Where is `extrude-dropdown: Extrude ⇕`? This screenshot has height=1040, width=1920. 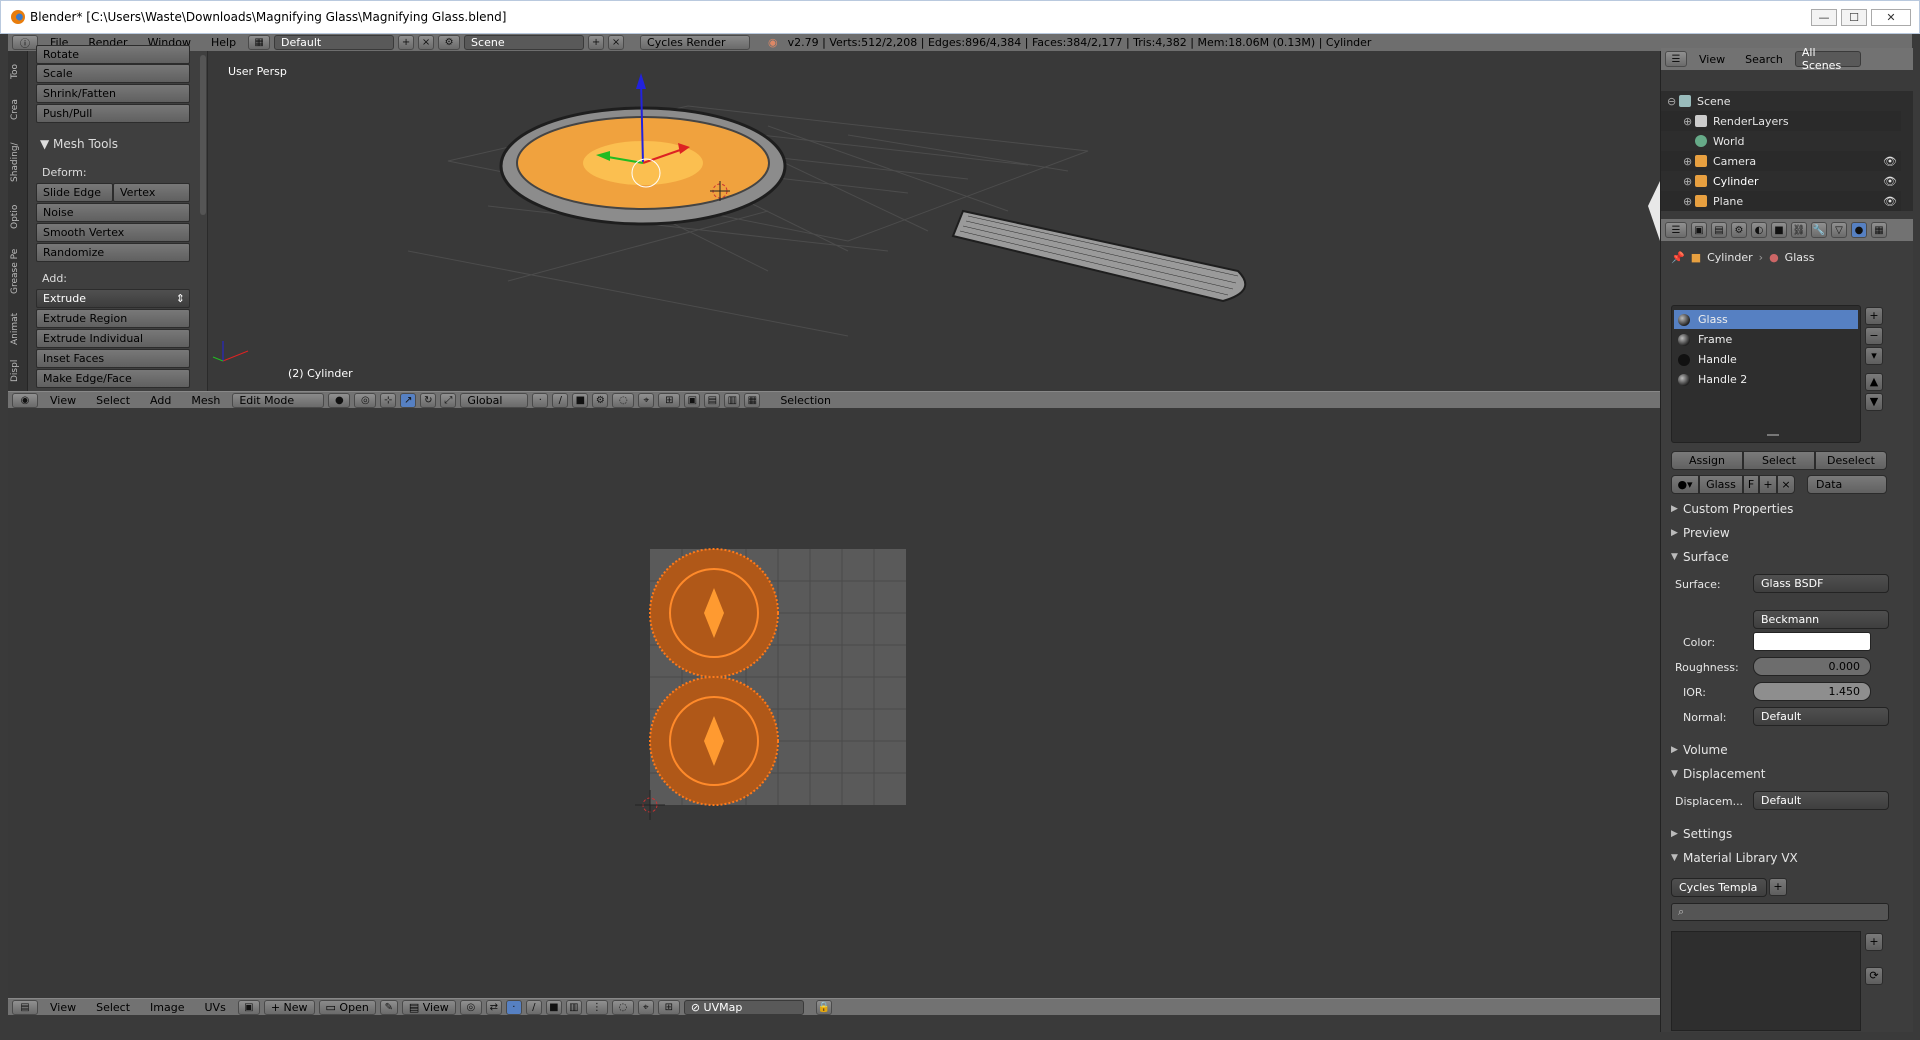 extrude-dropdown: Extrude ⇕ is located at coordinates (113, 298).